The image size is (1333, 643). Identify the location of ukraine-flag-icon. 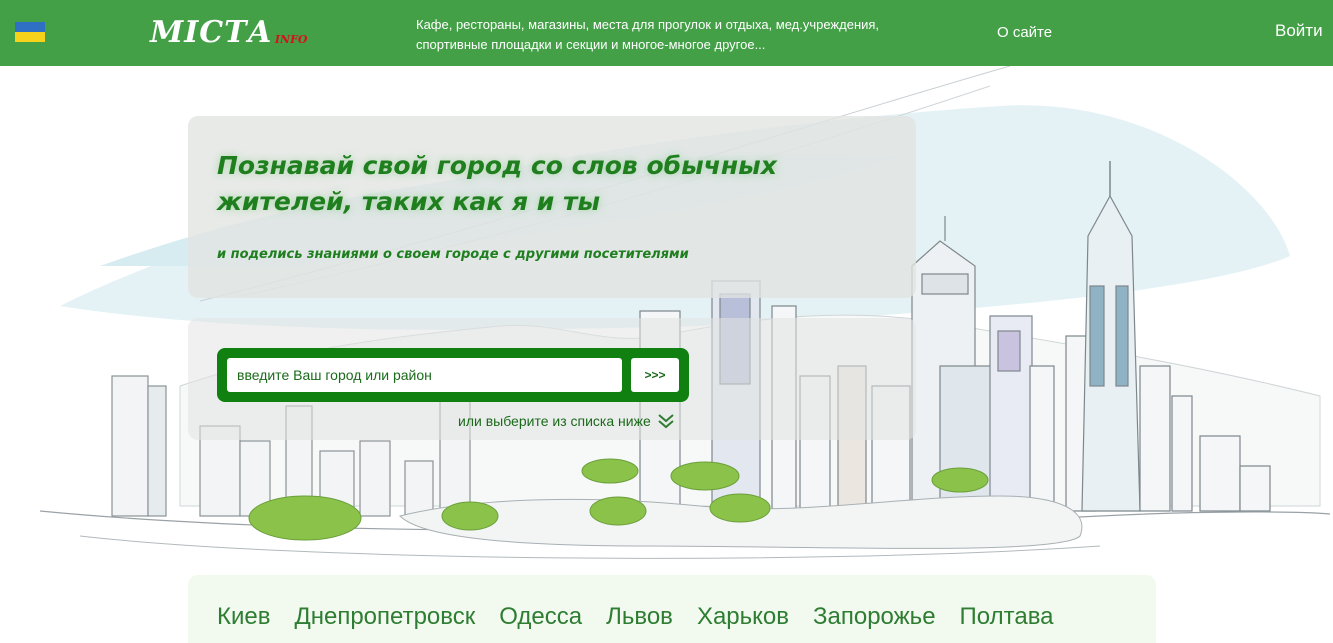
(30, 32).